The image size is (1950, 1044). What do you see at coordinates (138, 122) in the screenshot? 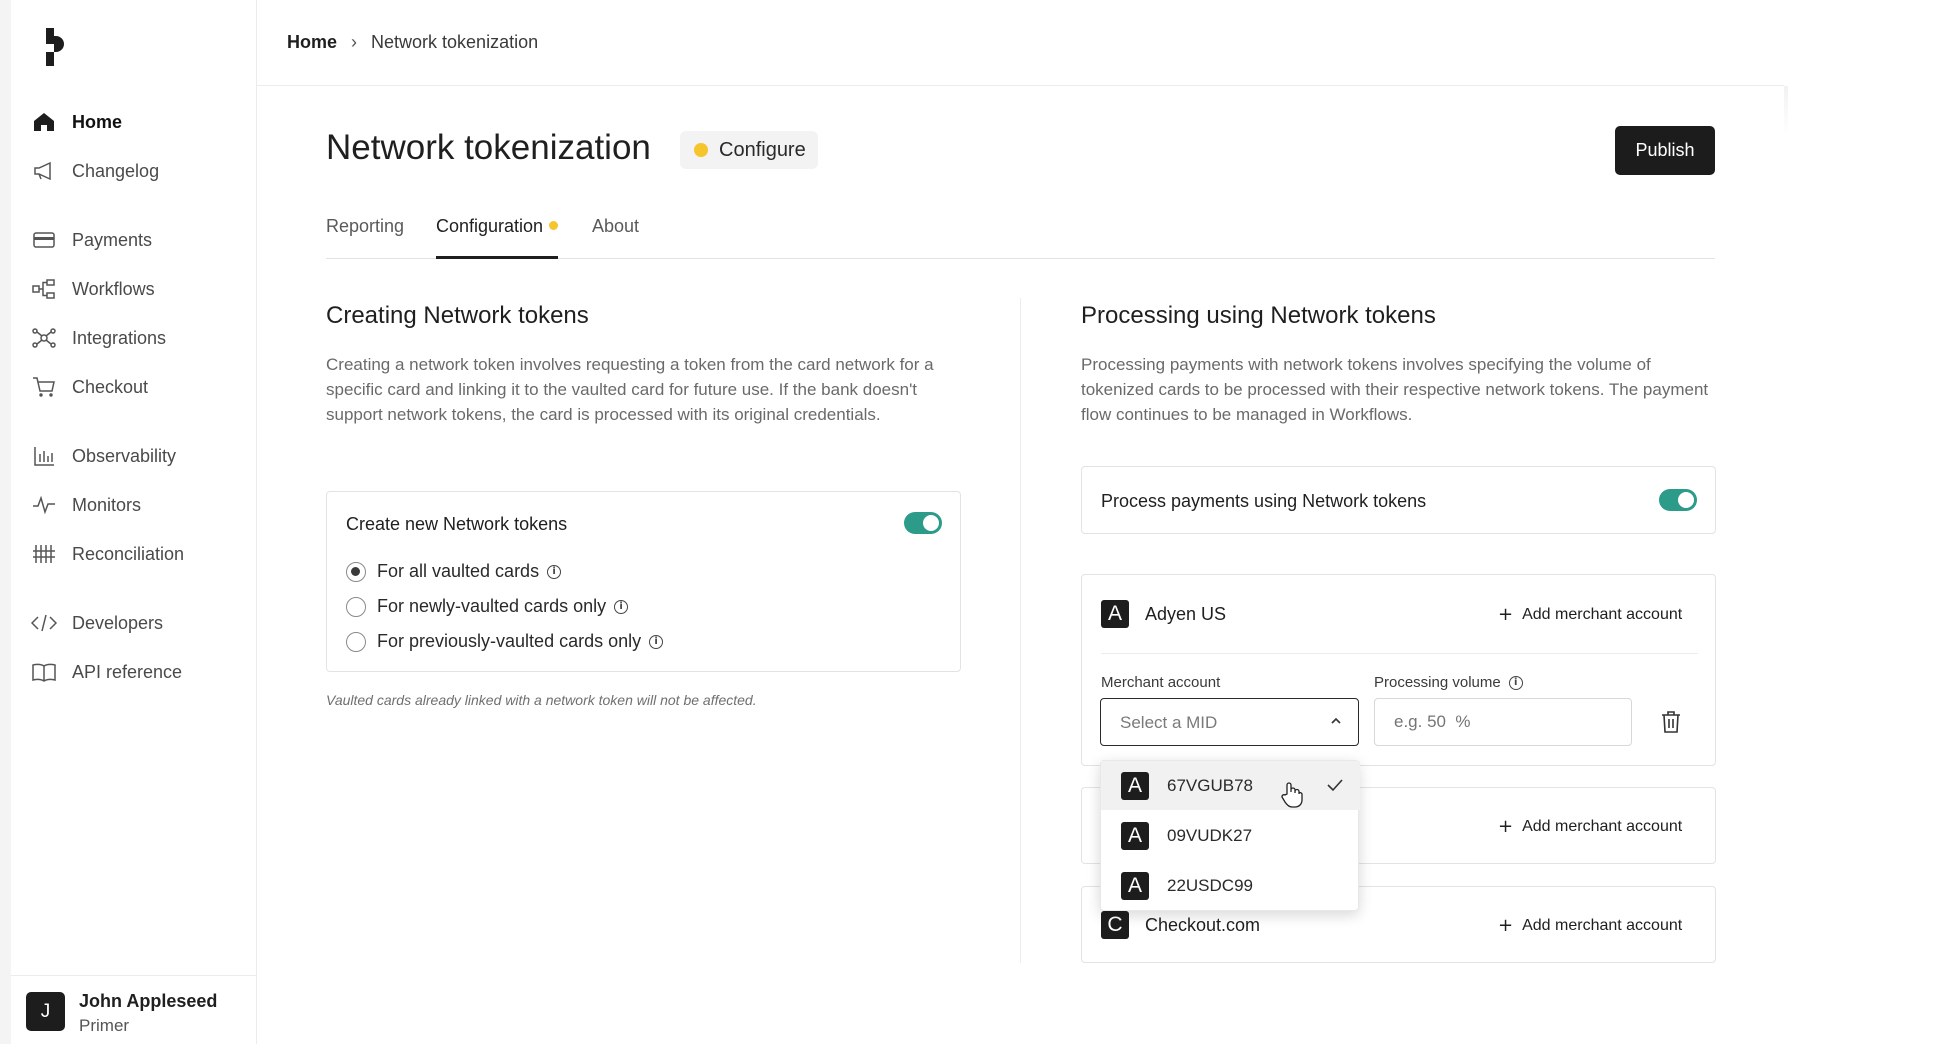
I see `sidebar-item-home: Home` at bounding box center [138, 122].